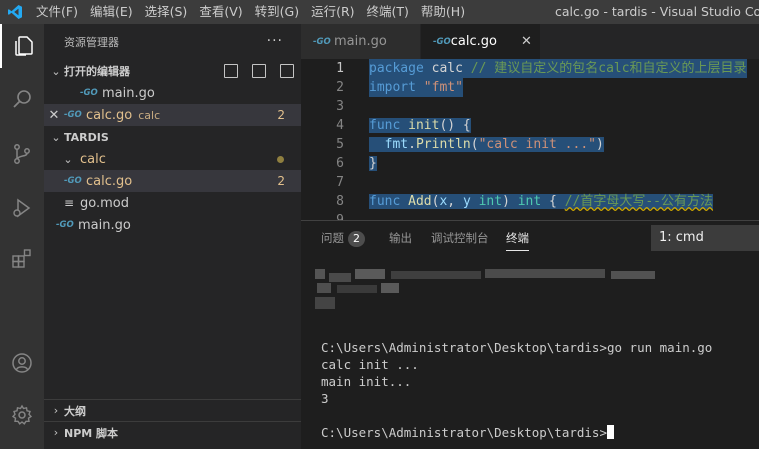  Describe the element at coordinates (464, 432) in the screenshot. I see `terminal-prompt: C:\Users\Administrator\Desktop\tardis>` at that location.